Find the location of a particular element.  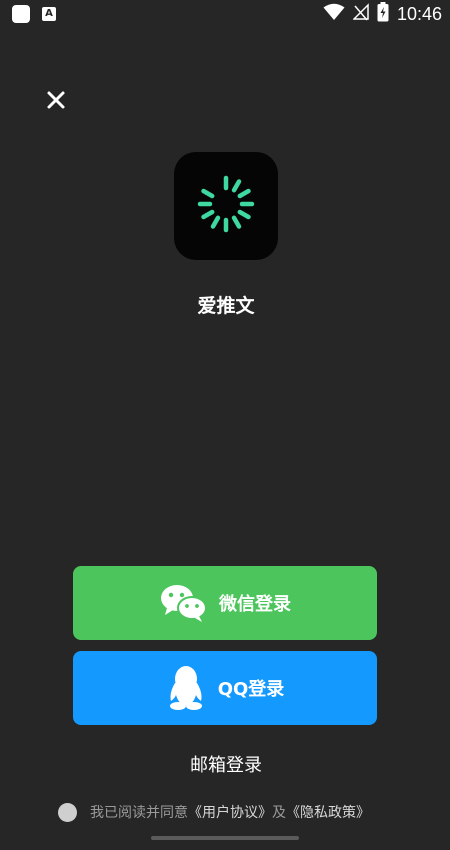

app-logo is located at coordinates (226, 206).